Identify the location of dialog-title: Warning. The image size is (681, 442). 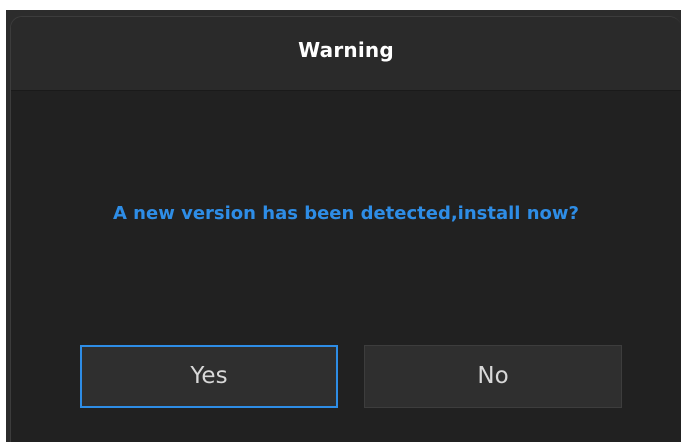
(346, 50).